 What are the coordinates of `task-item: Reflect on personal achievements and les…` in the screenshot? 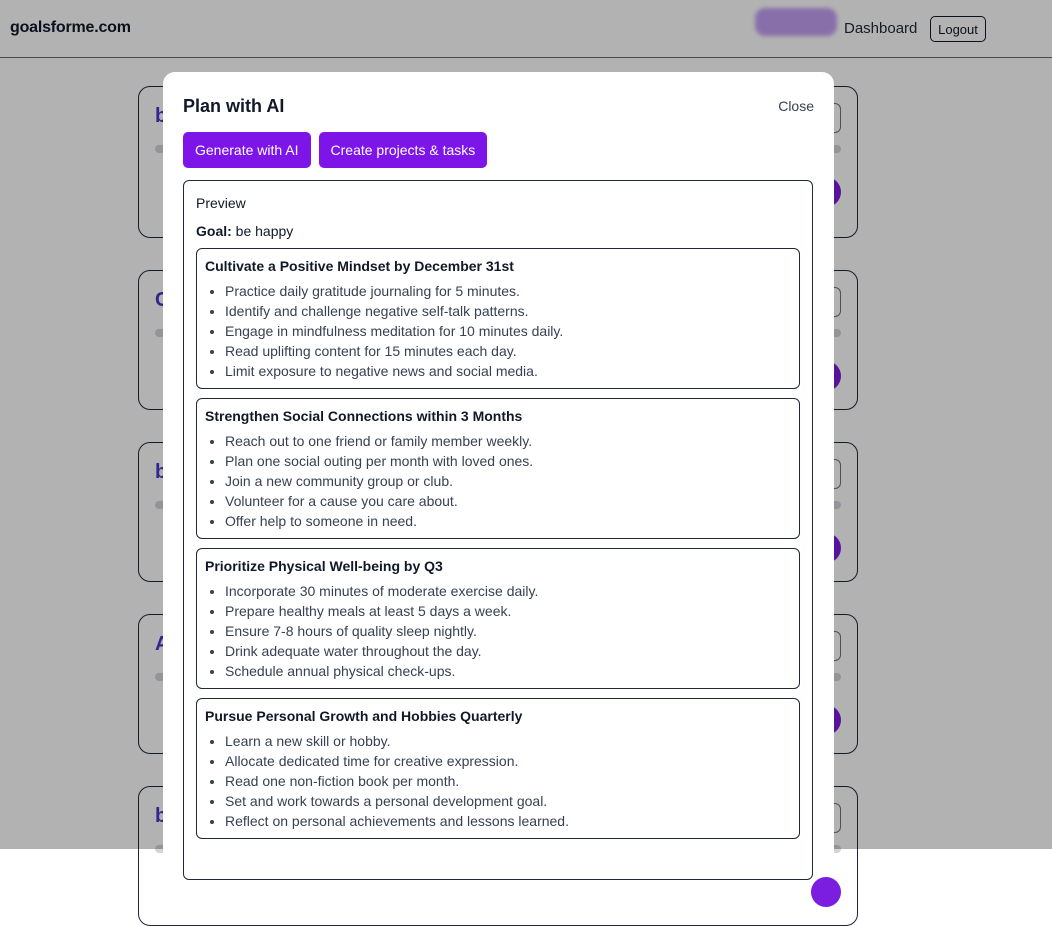 It's located at (508, 821).